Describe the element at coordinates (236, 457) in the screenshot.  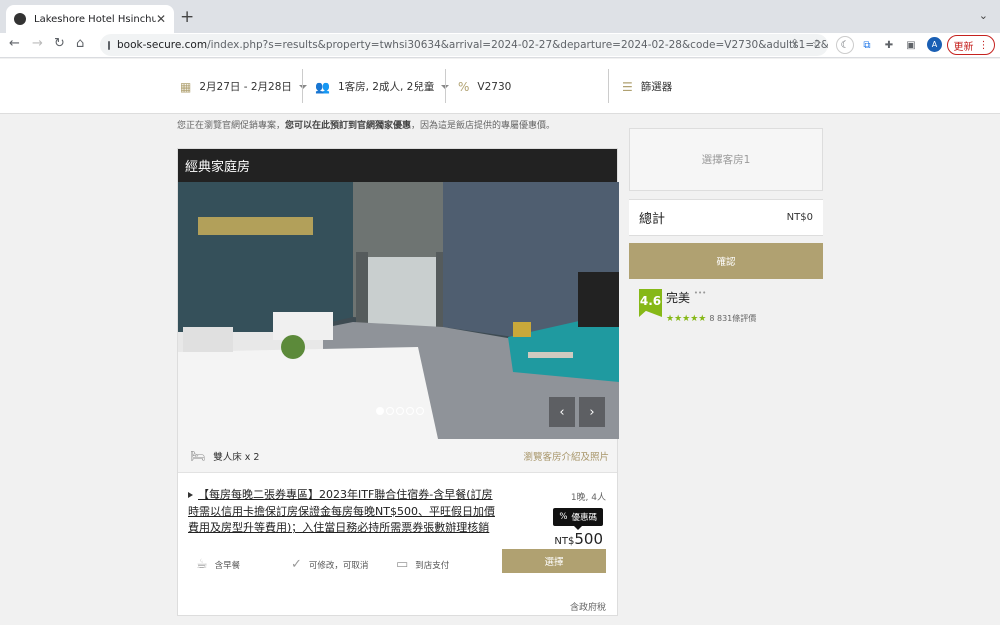
I see `bed-label: 雙人床 x 2` at that location.